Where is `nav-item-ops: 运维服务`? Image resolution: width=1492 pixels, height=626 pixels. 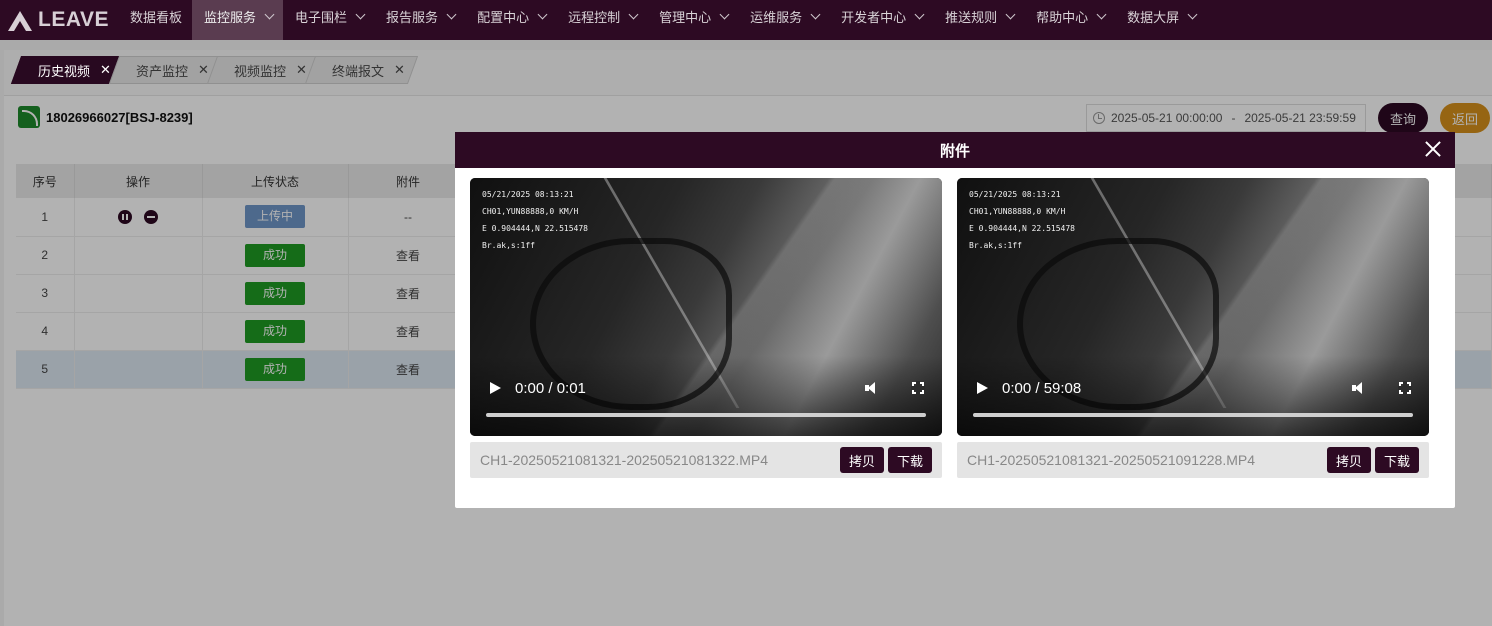 nav-item-ops: 运维服务 is located at coordinates (783, 20).